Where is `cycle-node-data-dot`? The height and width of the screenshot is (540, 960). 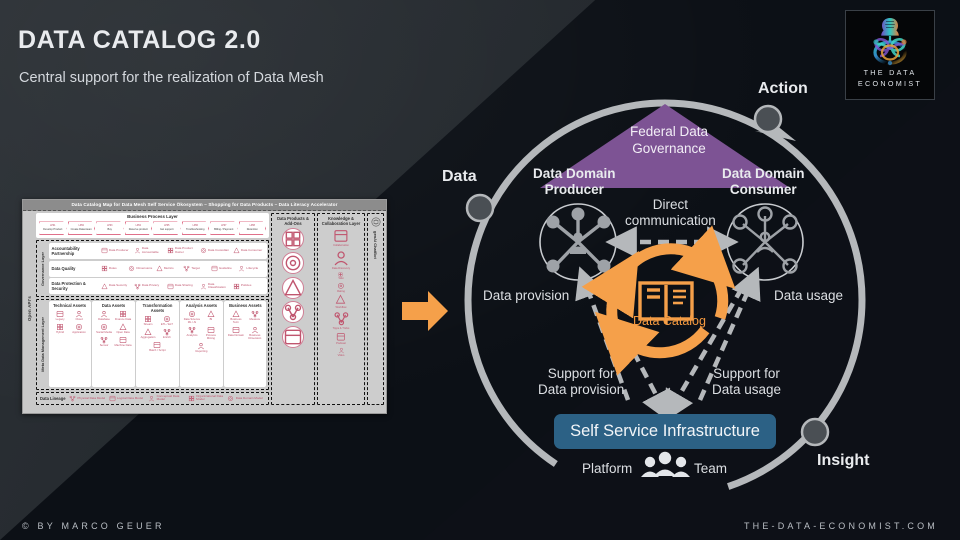
cycle-node-data-dot is located at coordinates (480, 208).